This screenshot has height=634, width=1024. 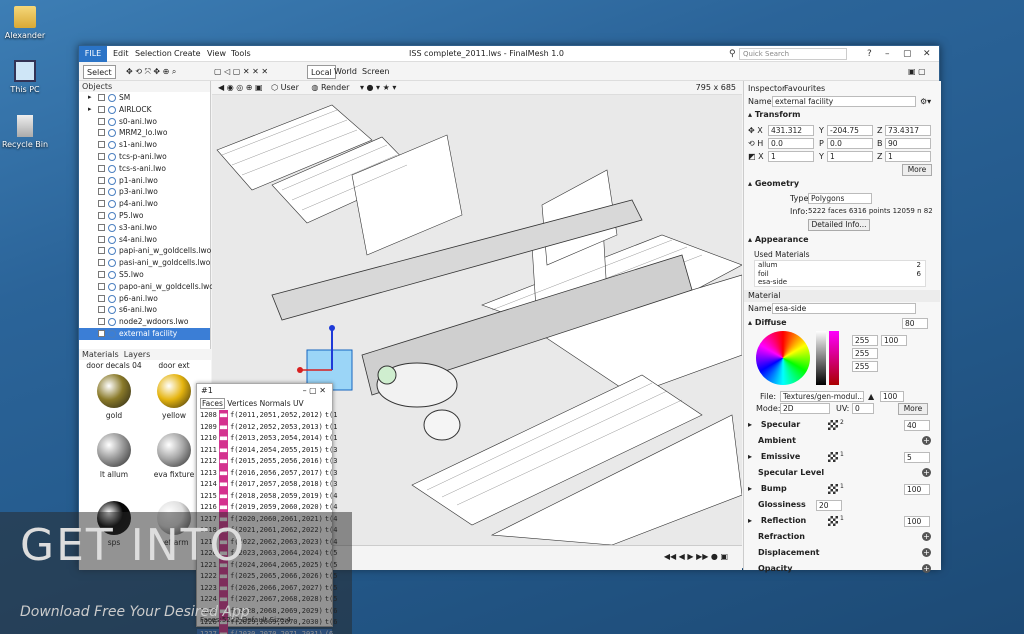 What do you see at coordinates (27, 132) in the screenshot?
I see `desktop-icon-recycle-bin: Recycle Bin` at bounding box center [27, 132].